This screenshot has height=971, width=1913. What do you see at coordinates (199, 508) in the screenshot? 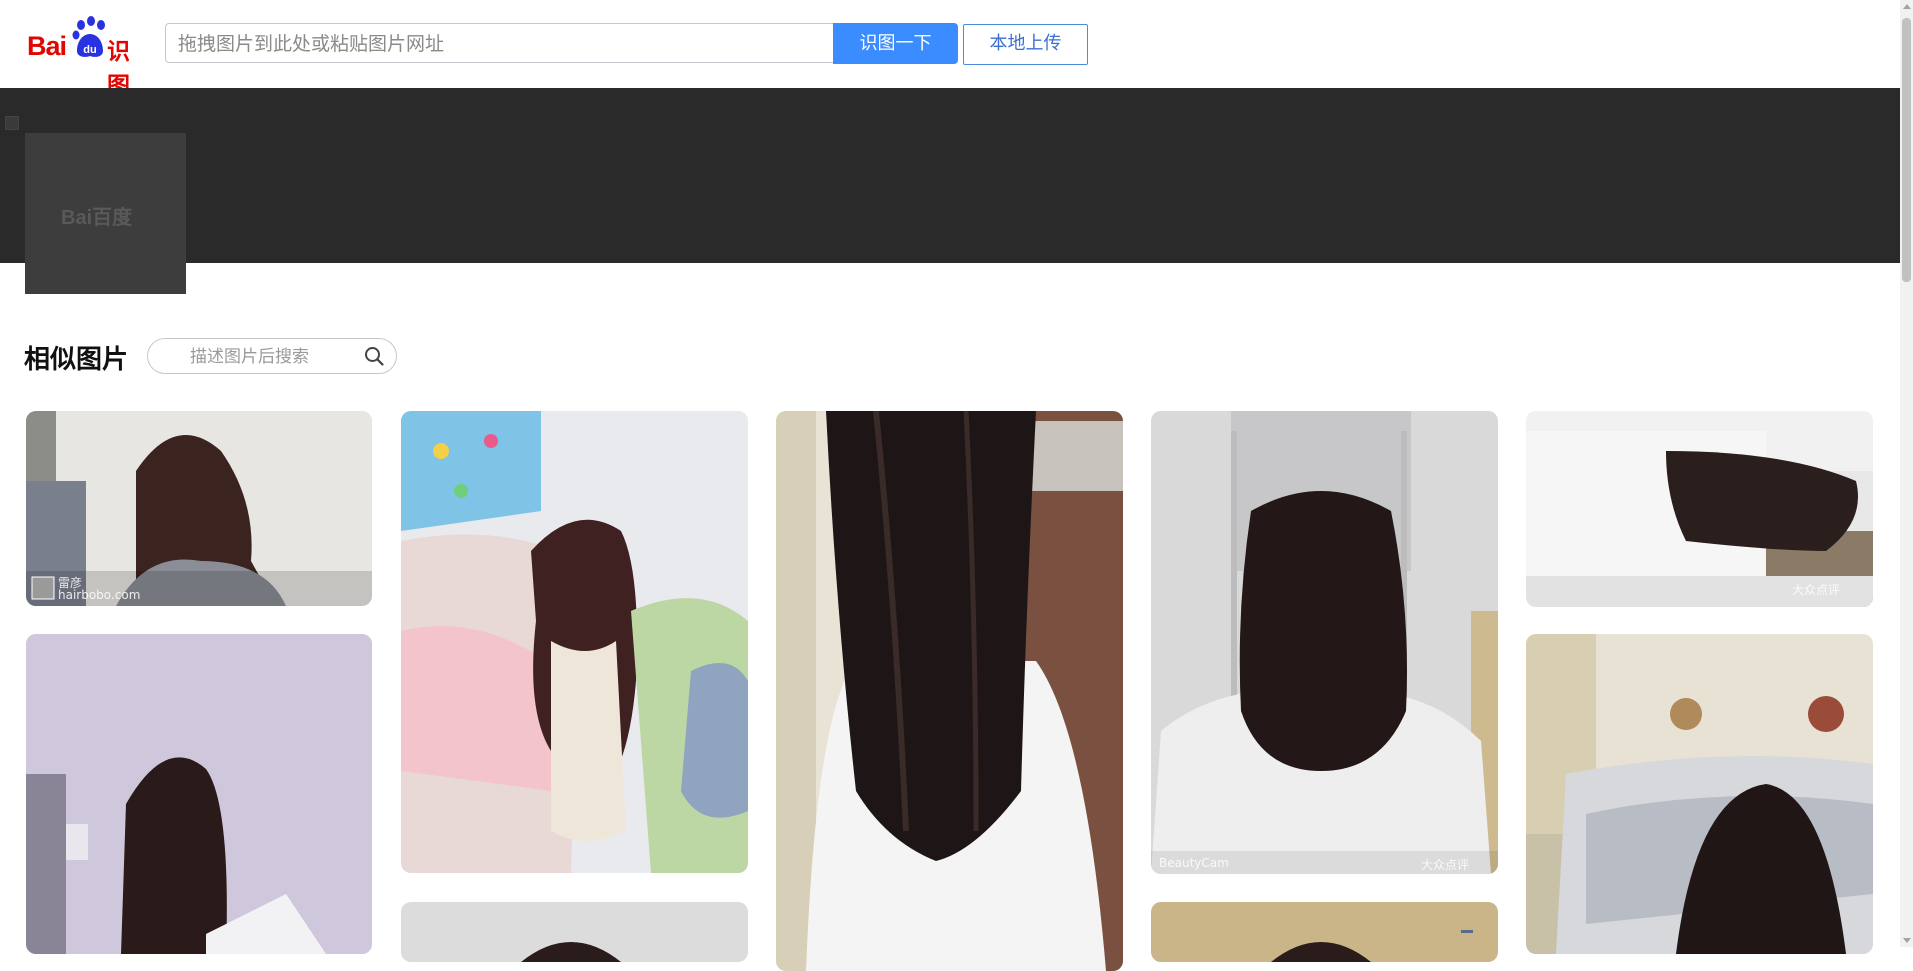
I see `result-image: 雷彦 hairbobo.com` at bounding box center [199, 508].